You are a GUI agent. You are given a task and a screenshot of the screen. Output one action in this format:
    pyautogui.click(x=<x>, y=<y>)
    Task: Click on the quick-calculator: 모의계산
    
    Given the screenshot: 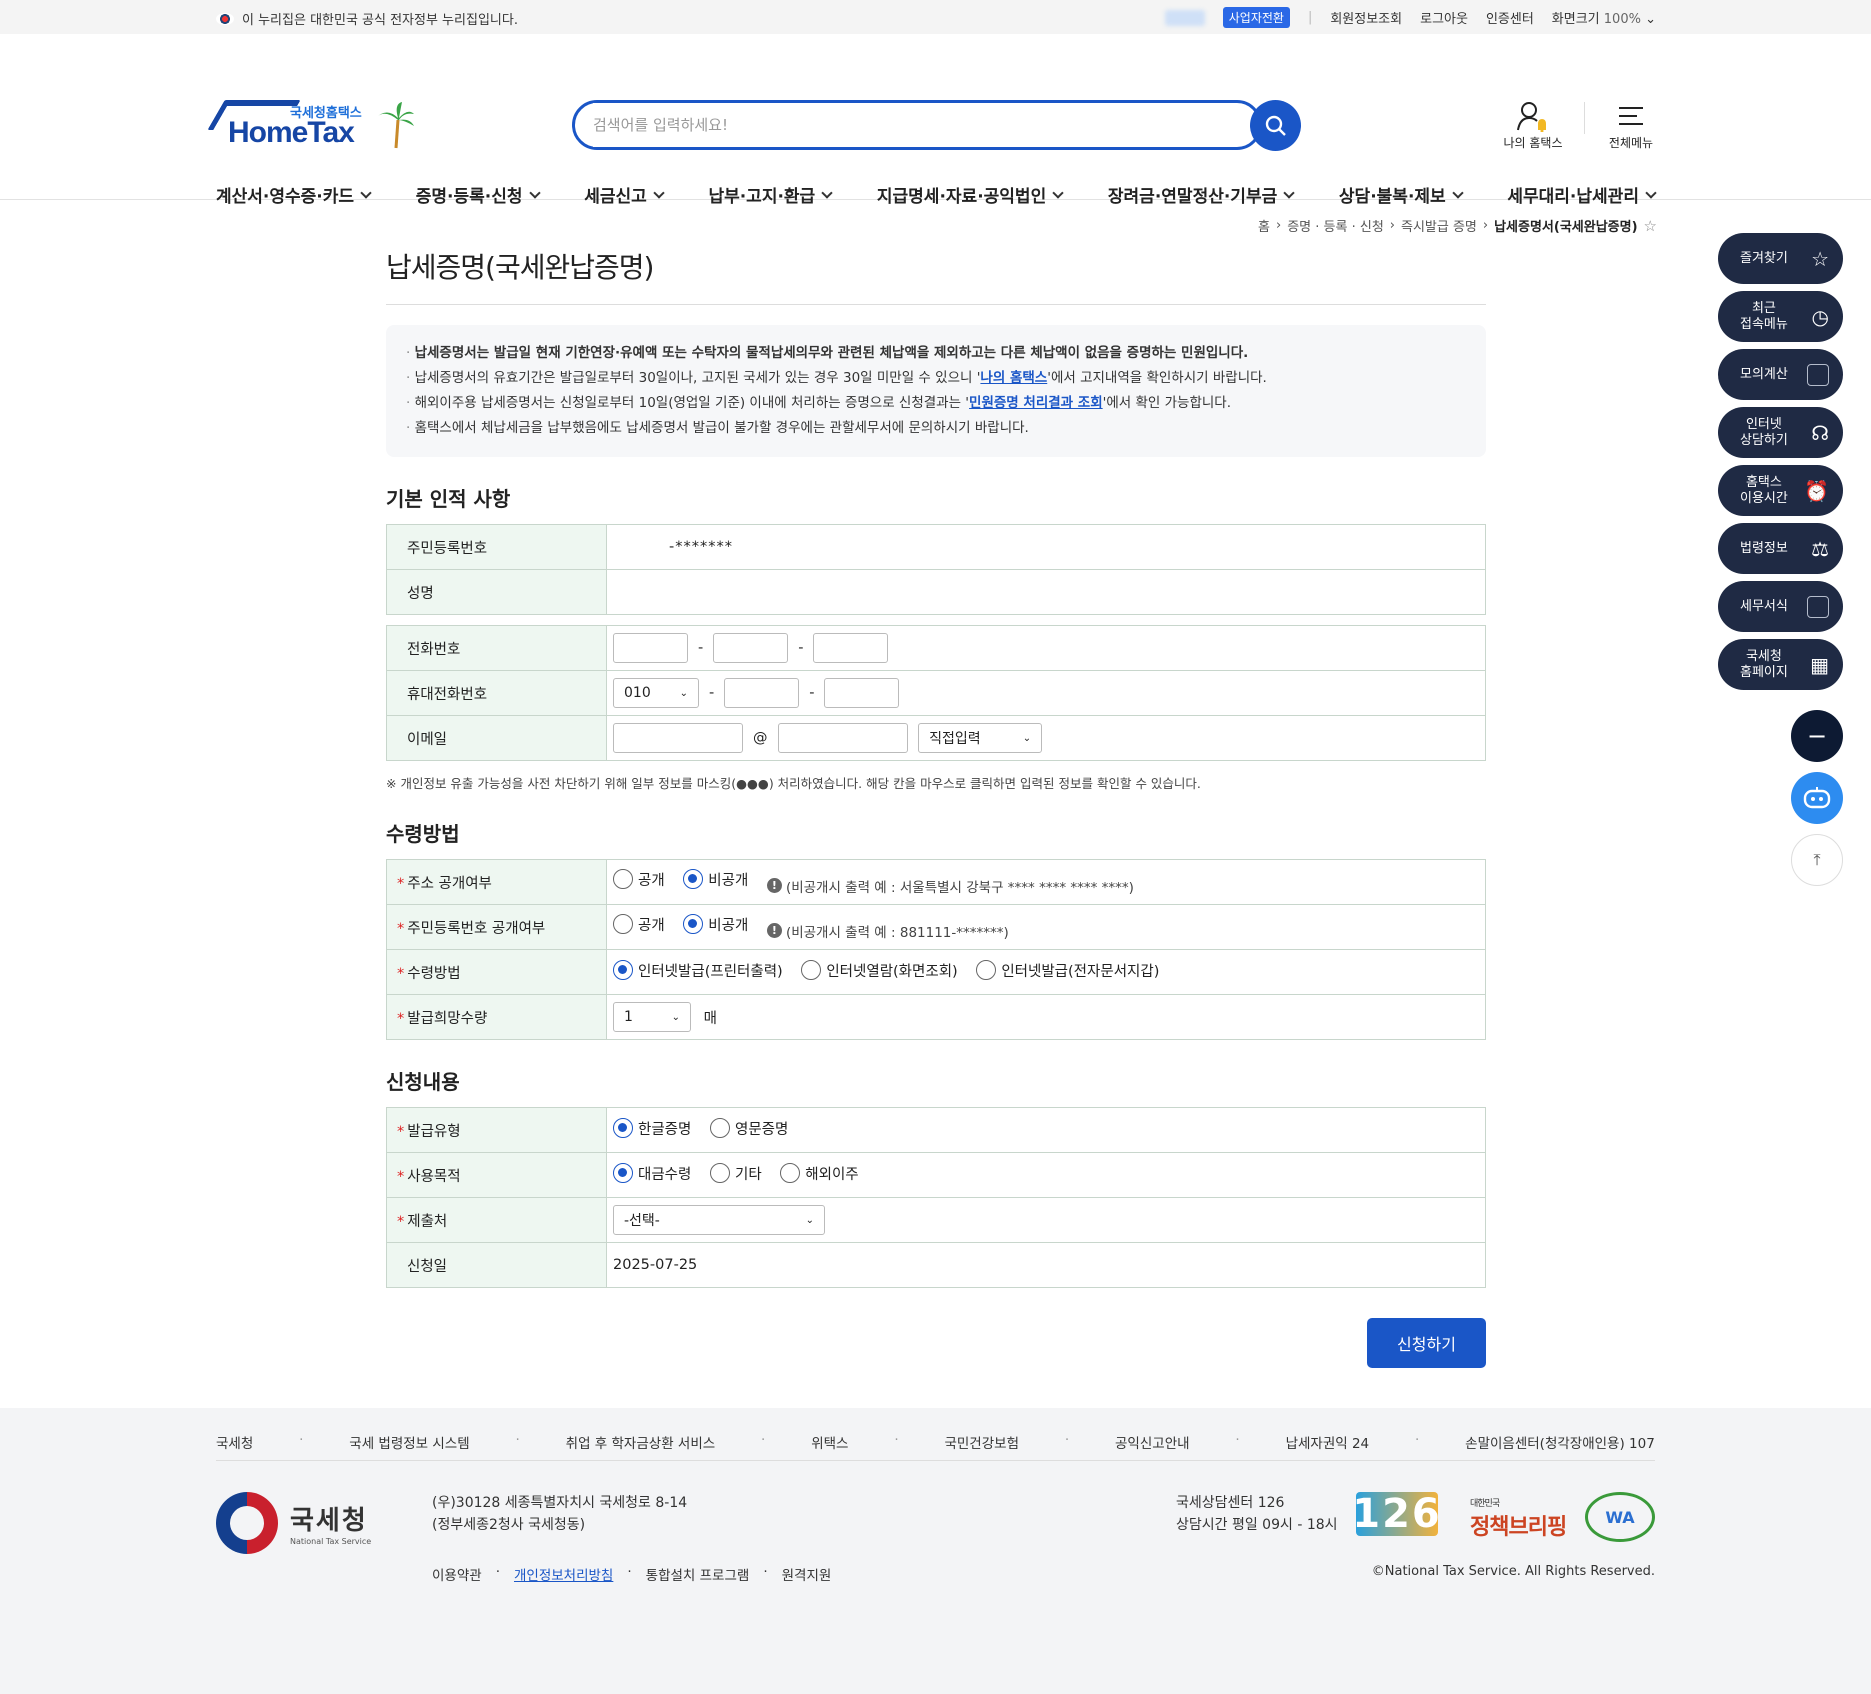 What is the action you would take?
    pyautogui.click(x=1780, y=374)
    